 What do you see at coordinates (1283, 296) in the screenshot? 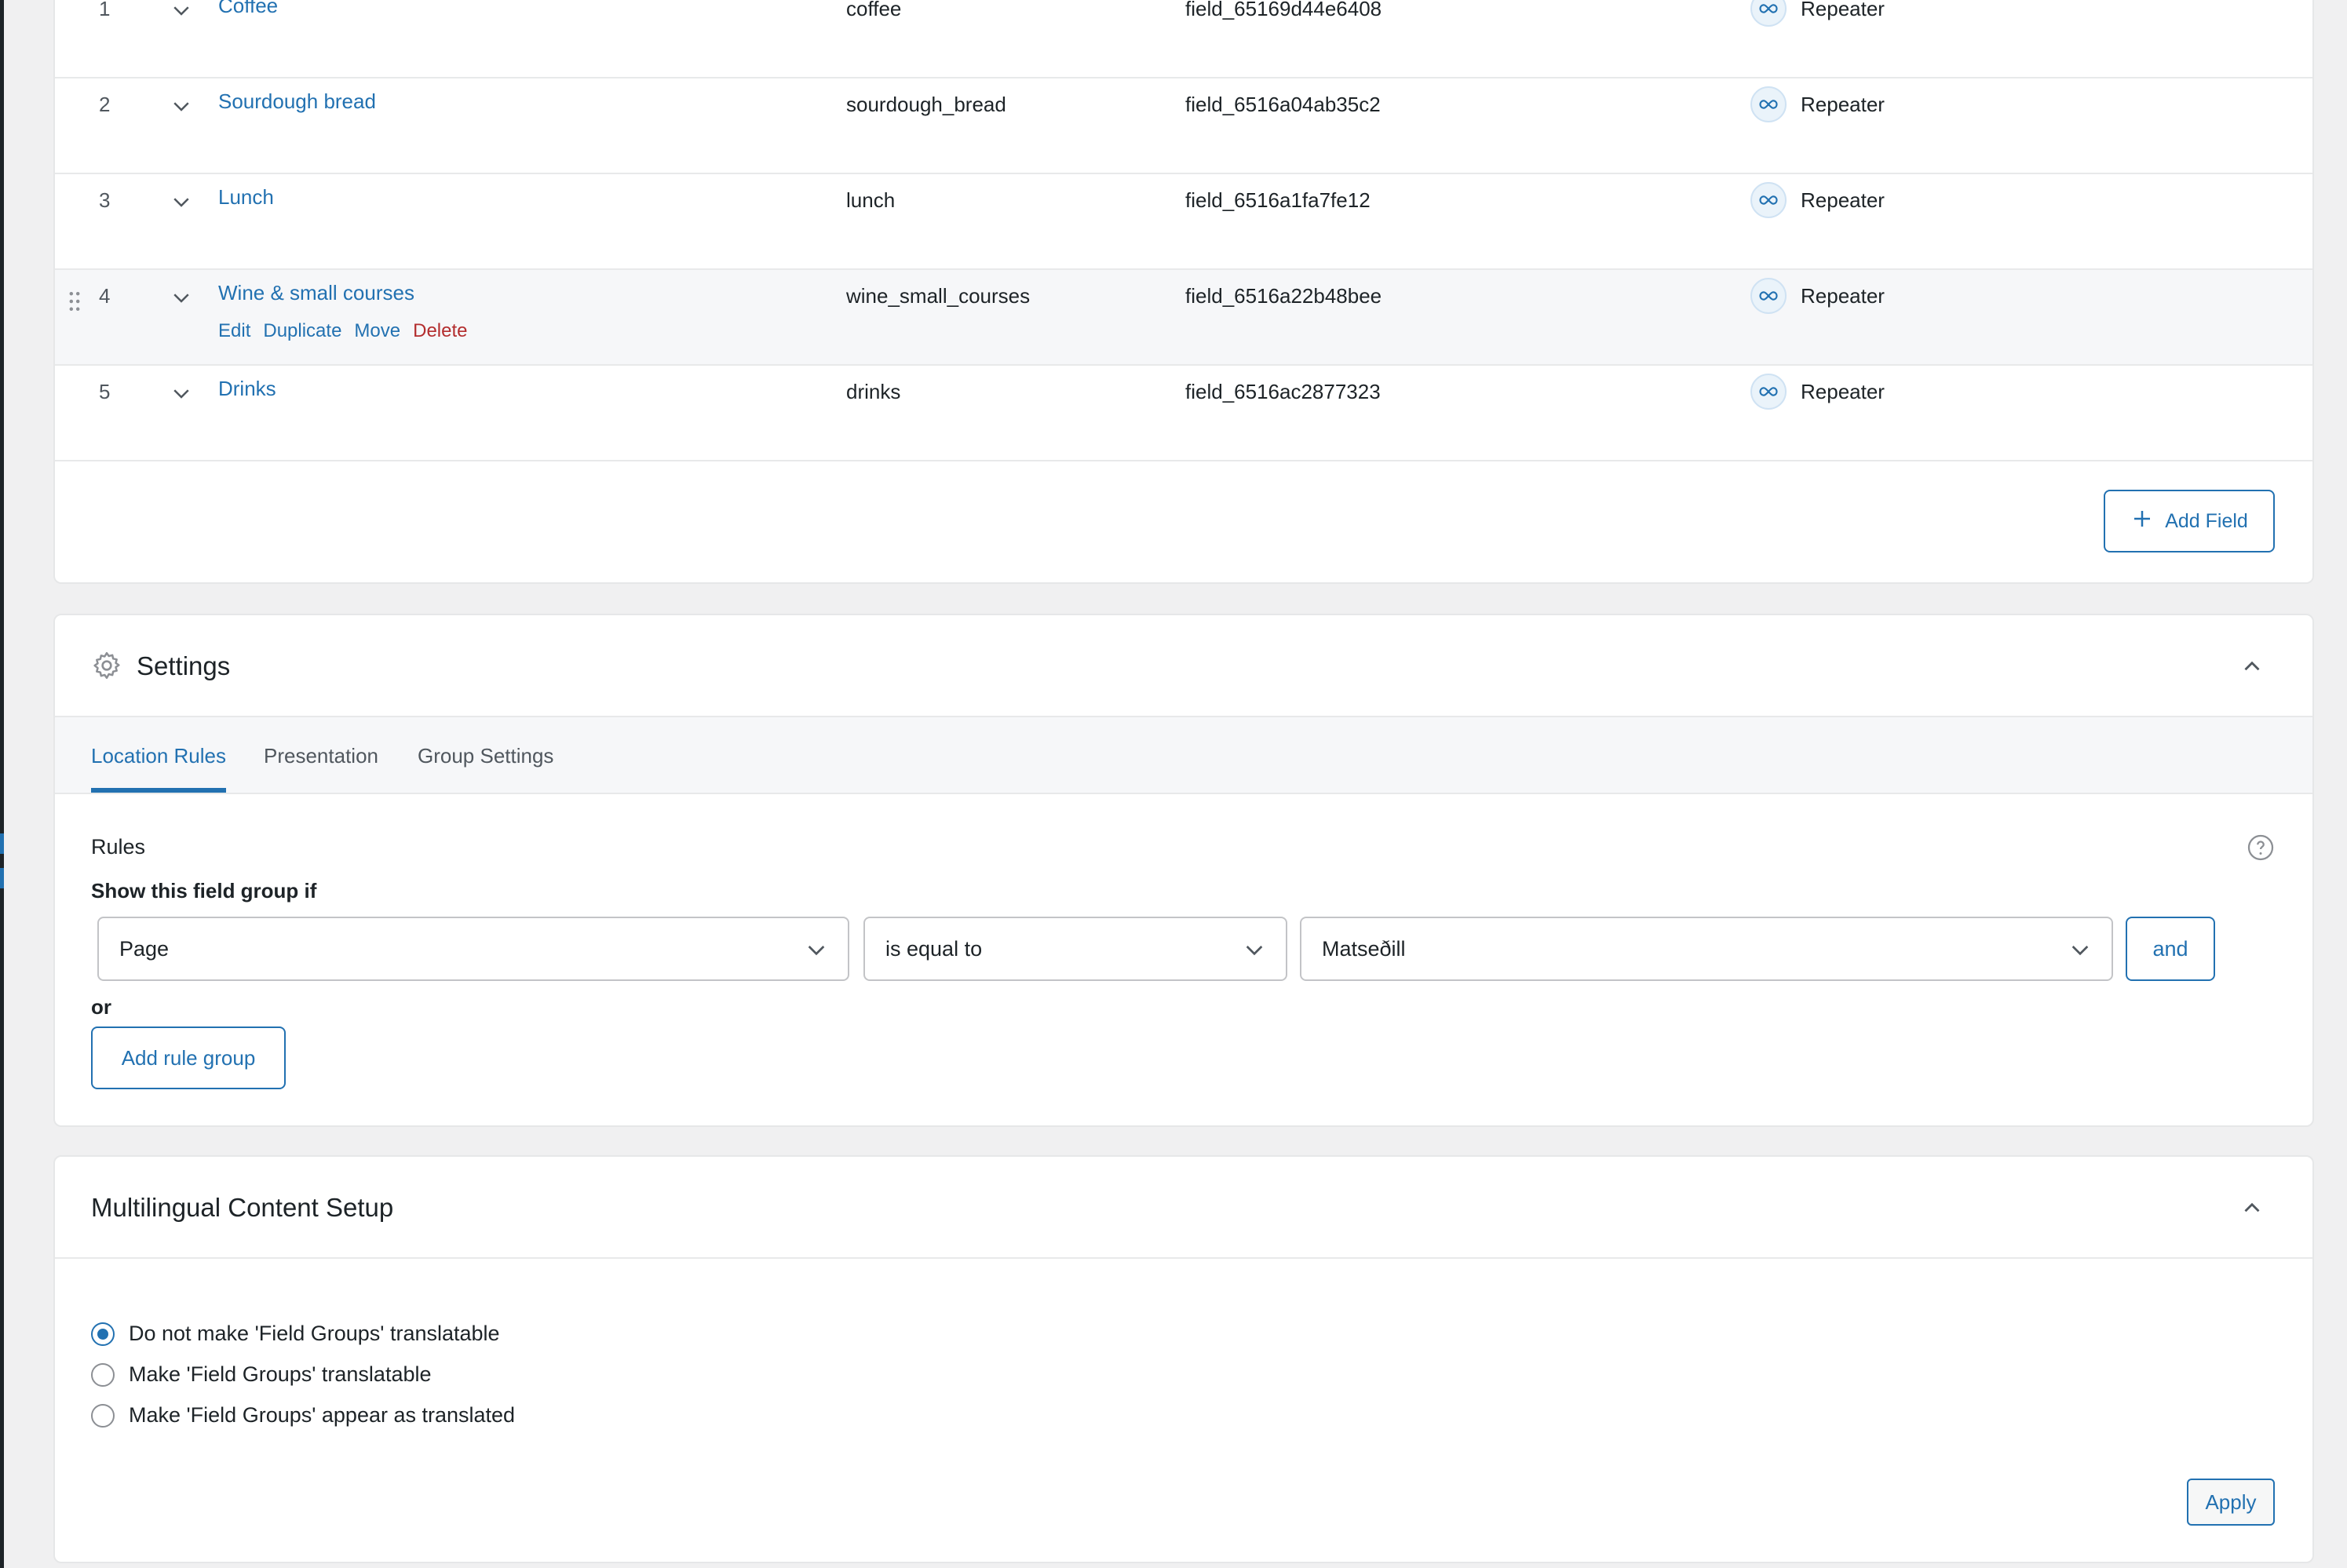
I see `field-key: field_6516a22b48bee` at bounding box center [1283, 296].